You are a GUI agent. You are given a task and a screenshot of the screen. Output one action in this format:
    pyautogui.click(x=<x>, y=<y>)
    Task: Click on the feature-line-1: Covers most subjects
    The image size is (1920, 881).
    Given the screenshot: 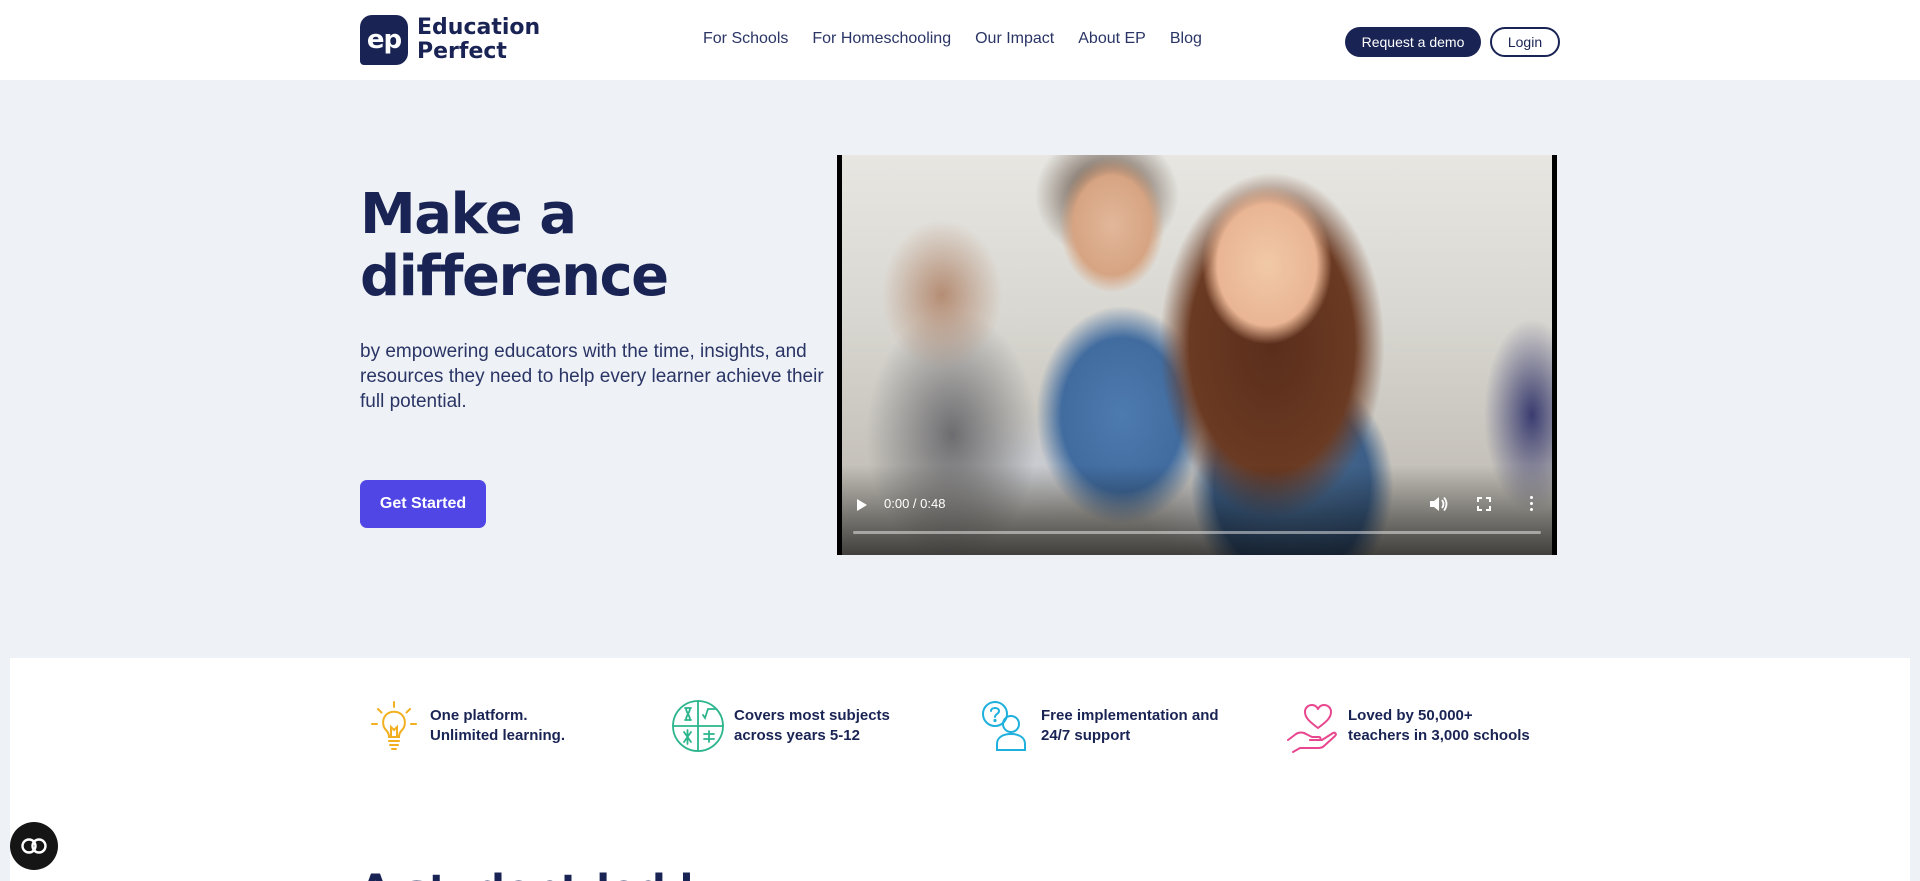 What is the action you would take?
    pyautogui.click(x=812, y=715)
    